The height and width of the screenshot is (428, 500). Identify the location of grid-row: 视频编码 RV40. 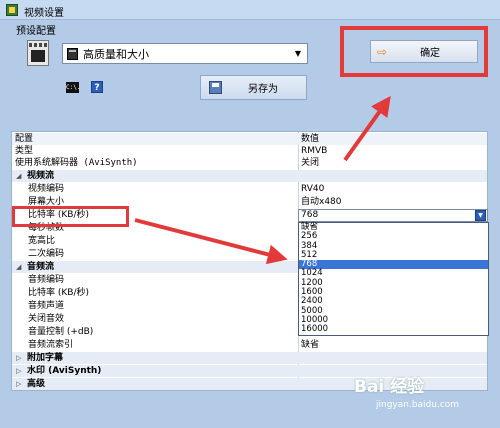
(249, 189).